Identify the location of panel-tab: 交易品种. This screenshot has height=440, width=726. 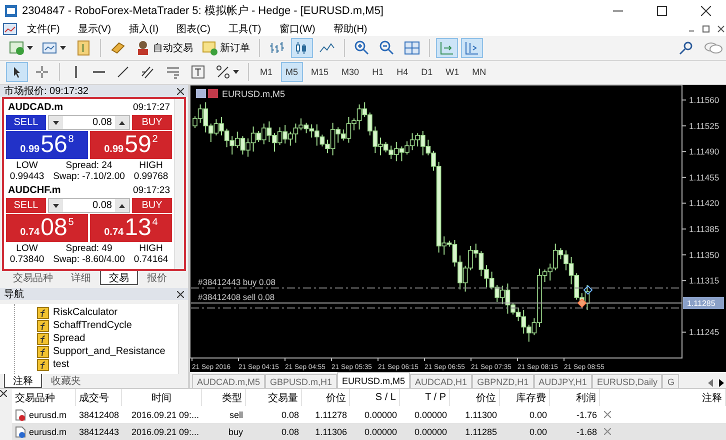
(33, 278).